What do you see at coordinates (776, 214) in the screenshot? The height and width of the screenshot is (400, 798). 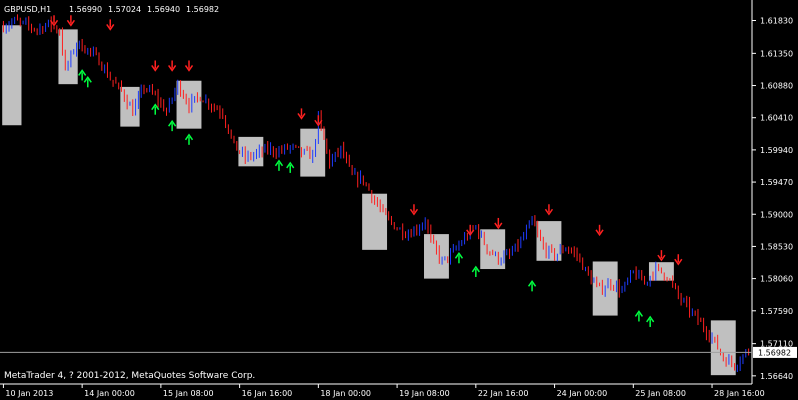 I see `price-tick-label: 1.59000` at bounding box center [776, 214].